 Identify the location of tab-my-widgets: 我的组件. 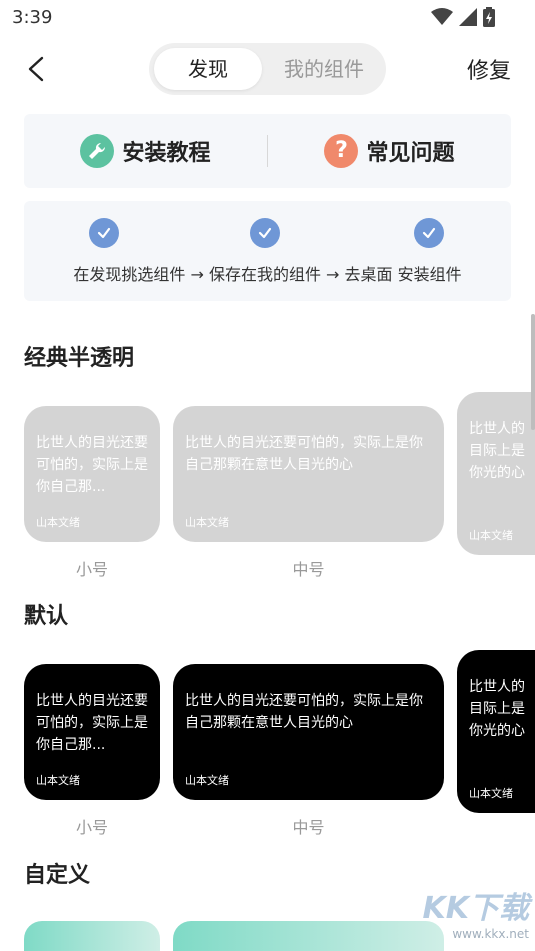
(324, 69).